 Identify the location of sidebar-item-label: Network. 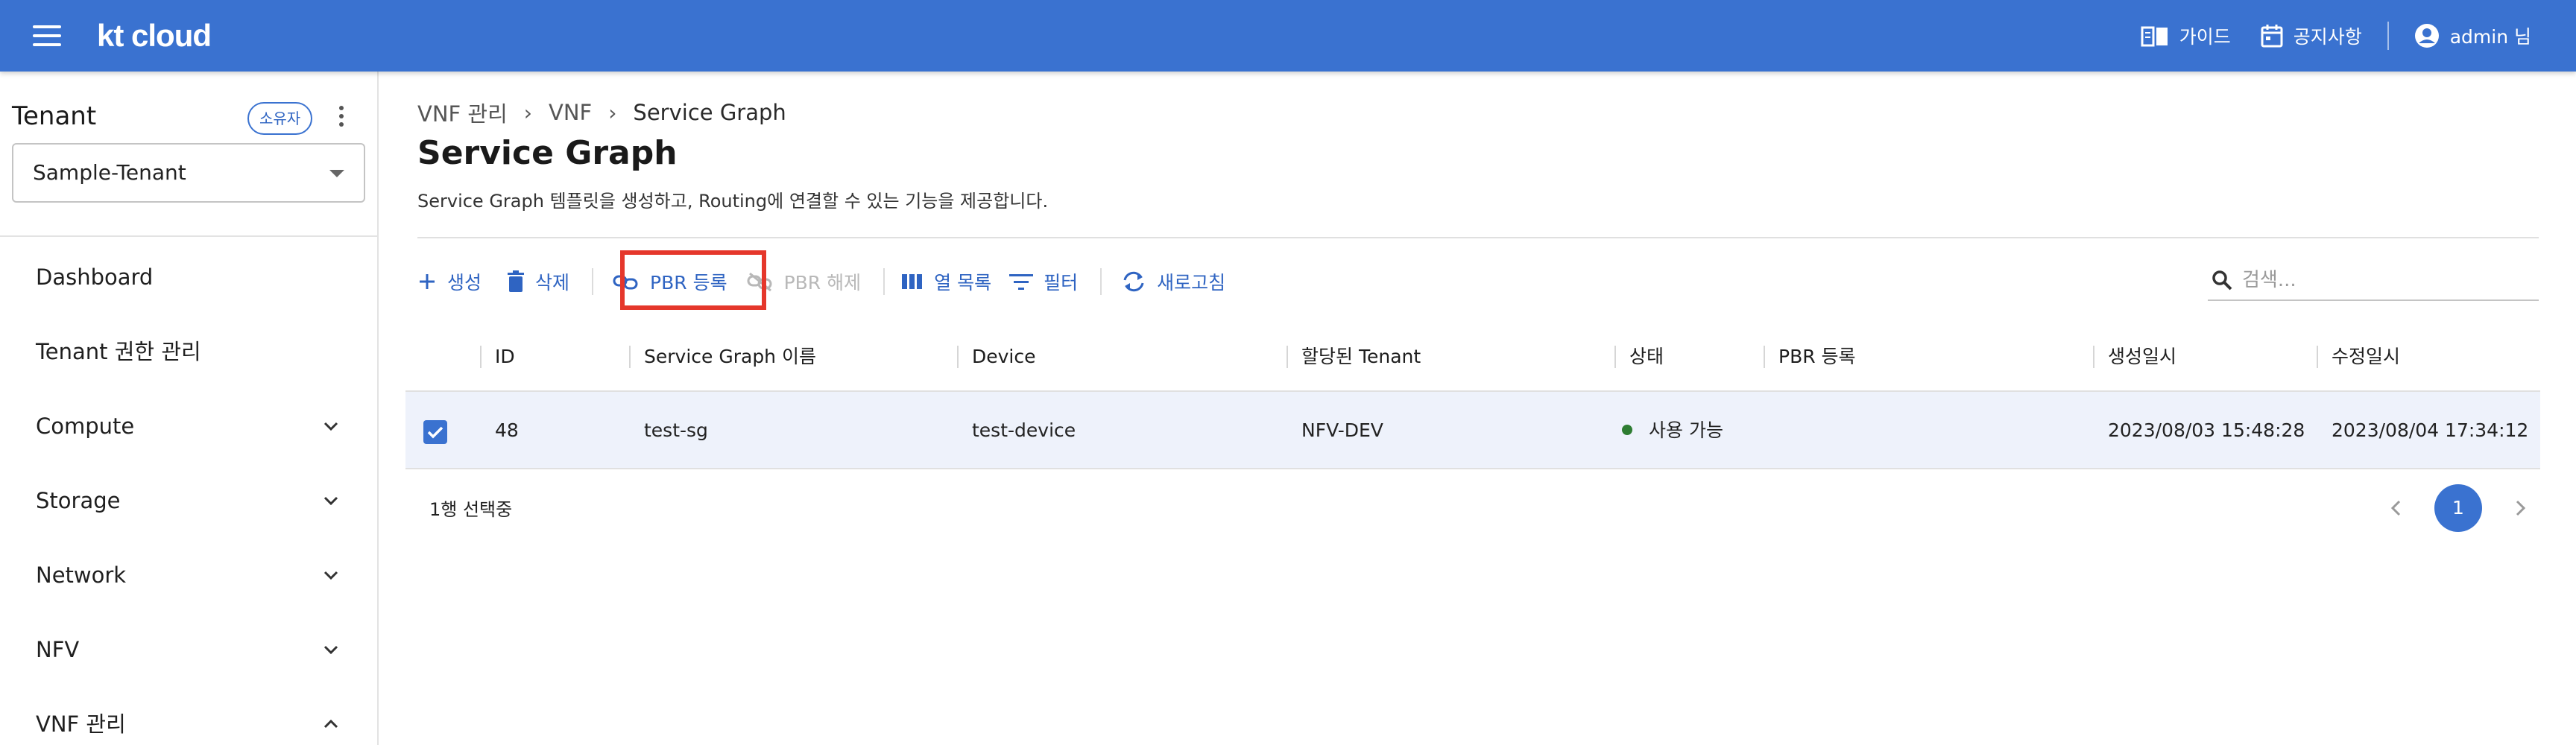
(81, 575).